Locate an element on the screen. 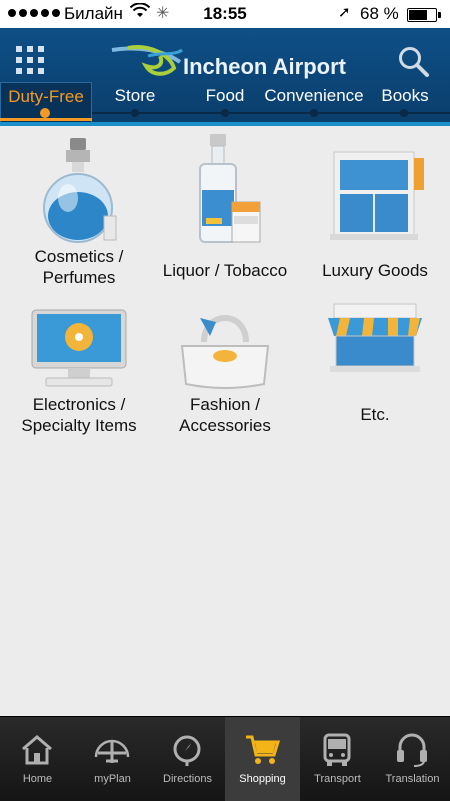 The width and height of the screenshot is (450, 801). category-label-line: Specialty Items is located at coordinates (79, 425).